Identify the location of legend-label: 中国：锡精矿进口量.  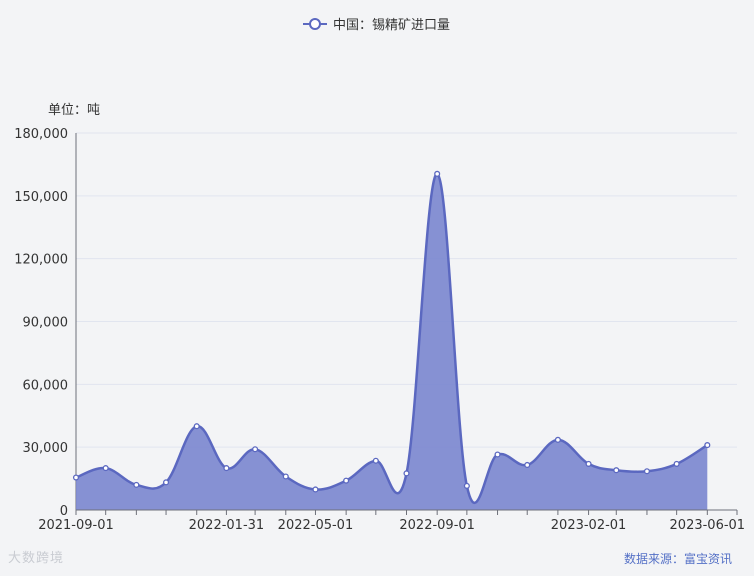
(391, 25).